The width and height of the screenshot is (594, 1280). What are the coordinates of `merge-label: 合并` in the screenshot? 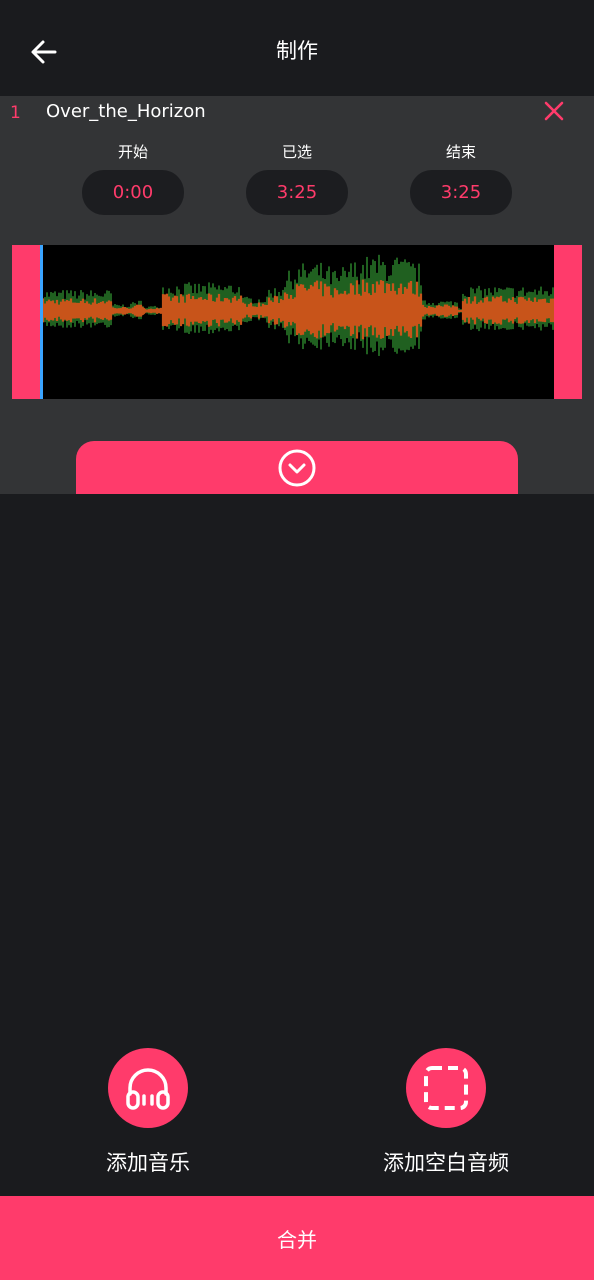 It's located at (297, 1239).